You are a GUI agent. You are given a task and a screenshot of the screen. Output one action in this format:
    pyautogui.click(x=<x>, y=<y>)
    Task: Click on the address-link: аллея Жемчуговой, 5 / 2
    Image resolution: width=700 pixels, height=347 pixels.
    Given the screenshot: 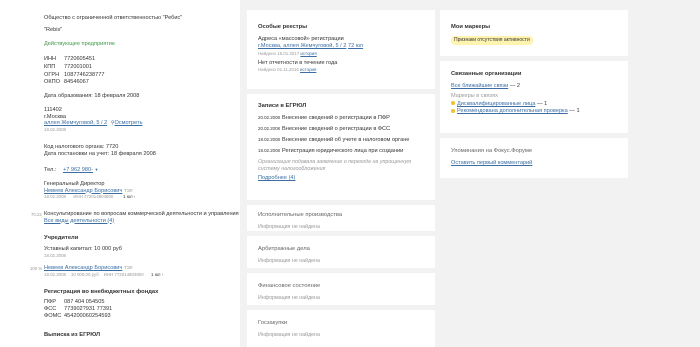 What is the action you would take?
    pyautogui.click(x=75, y=123)
    